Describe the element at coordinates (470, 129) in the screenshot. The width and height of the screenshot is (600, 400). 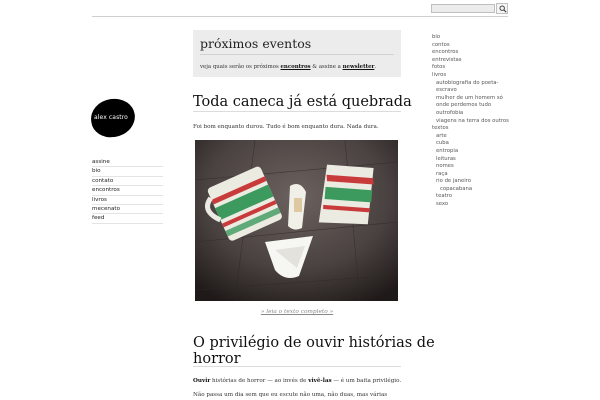
I see `nav-item-textos: textos` at that location.